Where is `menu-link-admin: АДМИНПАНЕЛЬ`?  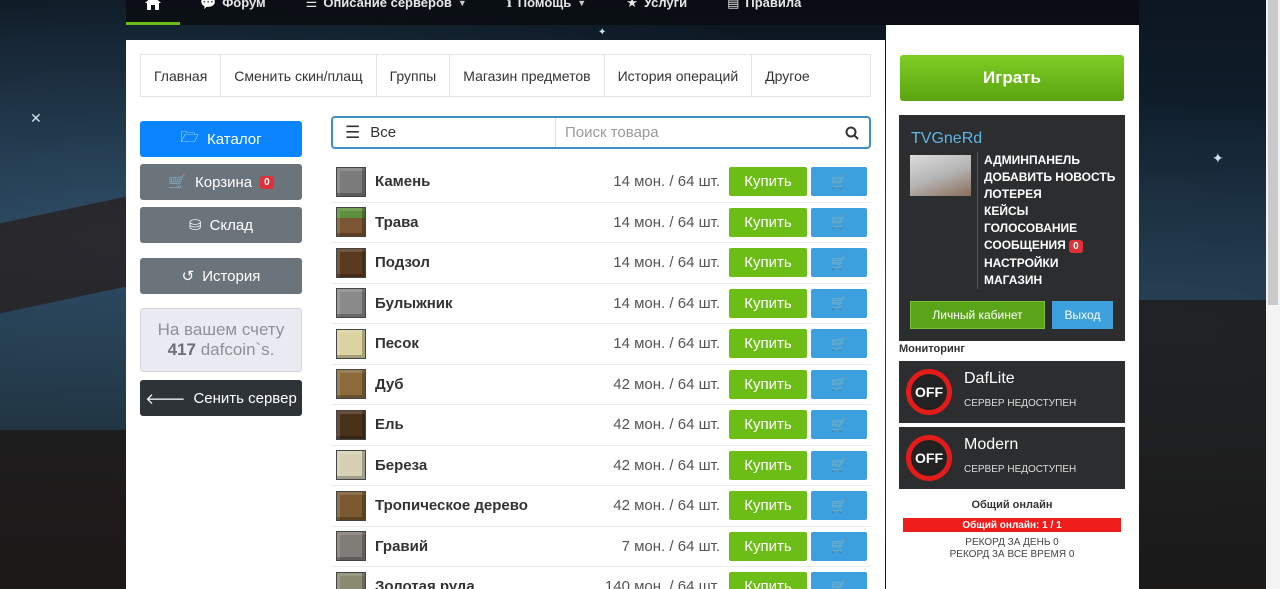
menu-link-admin: АДМИНПАНЕЛЬ is located at coordinates (1049, 160).